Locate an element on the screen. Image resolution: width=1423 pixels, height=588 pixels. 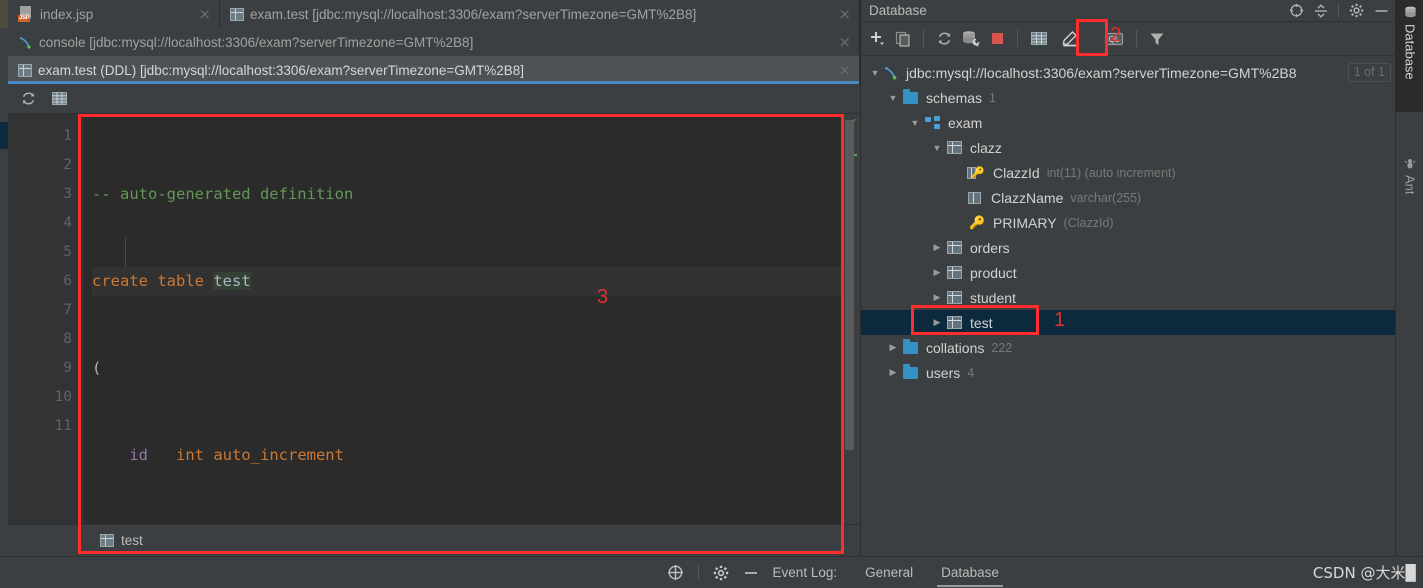
filter-icon is located at coordinates (1157, 39).